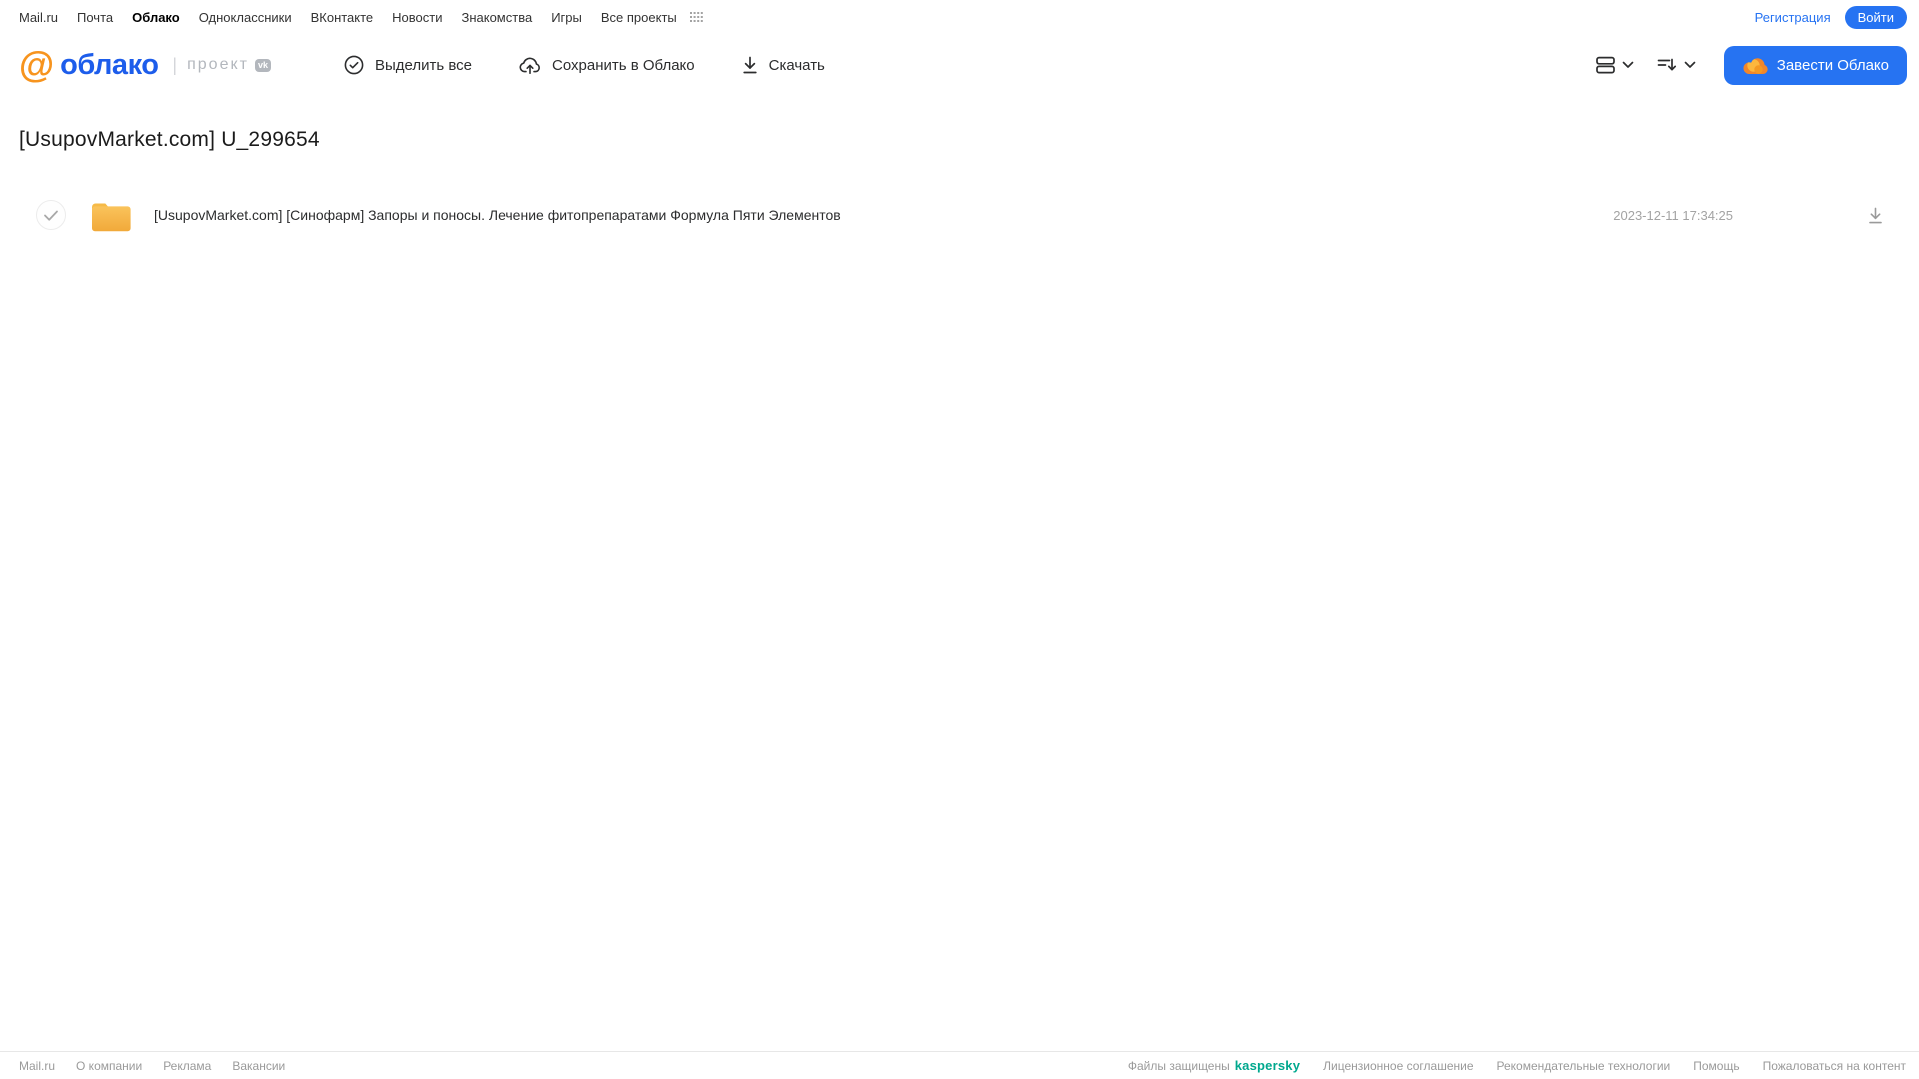 This screenshot has width=1919, height=1079. Describe the element at coordinates (258, 1066) in the screenshot. I see `footer-link-jobs: Вакансии` at that location.